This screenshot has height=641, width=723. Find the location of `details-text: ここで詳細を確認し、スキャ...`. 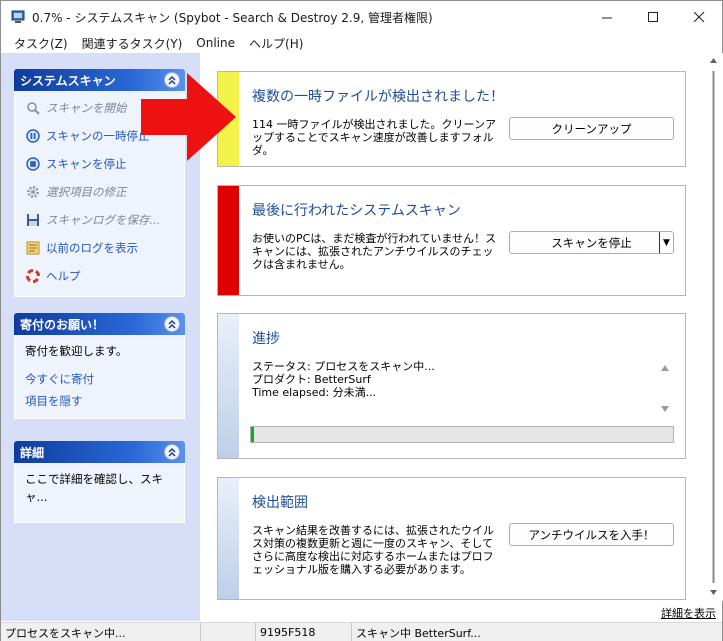

details-text: ここで詳細を確認し、スキャ... is located at coordinates (94, 488).